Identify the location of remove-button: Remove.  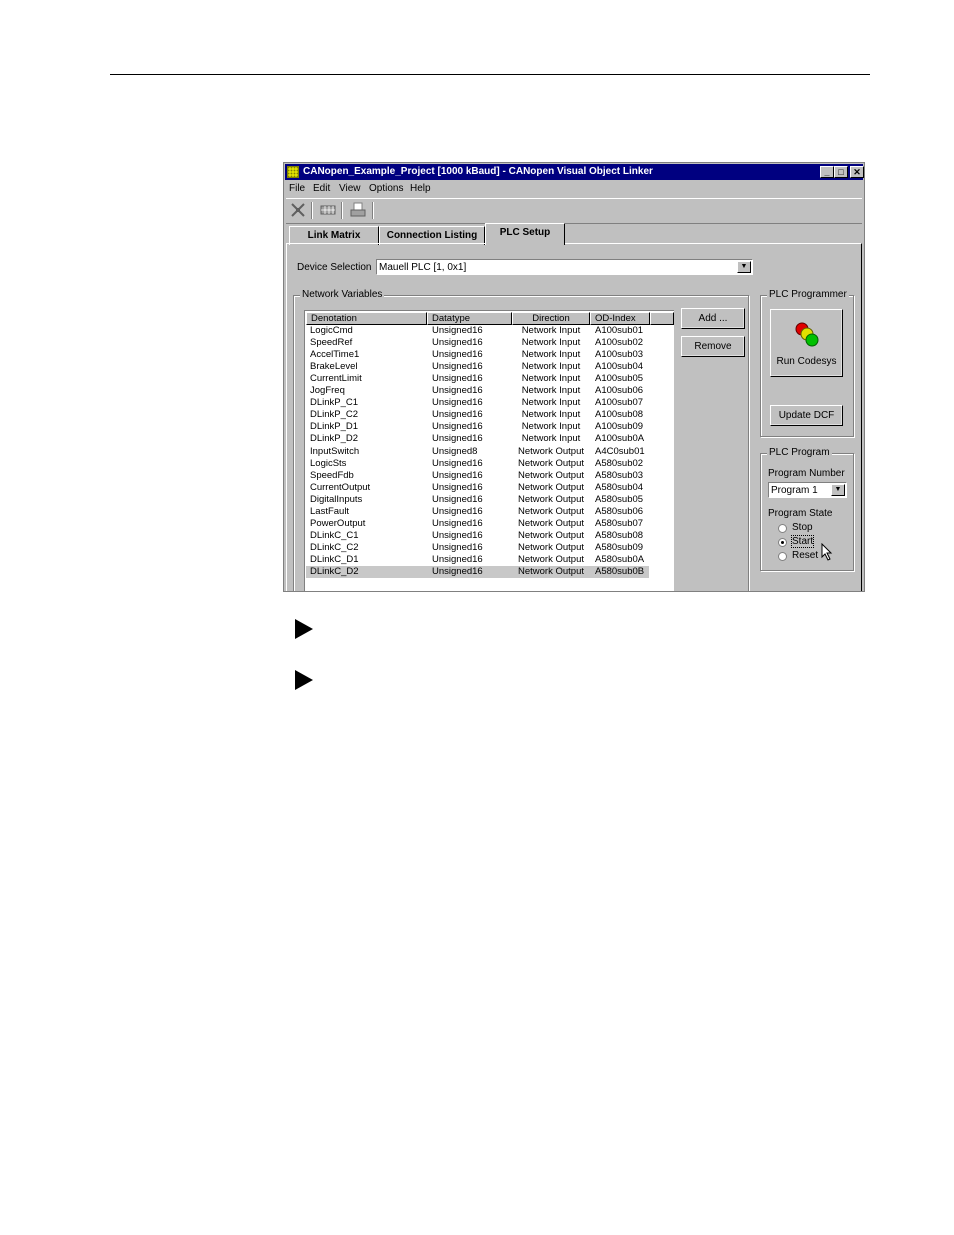
(713, 346).